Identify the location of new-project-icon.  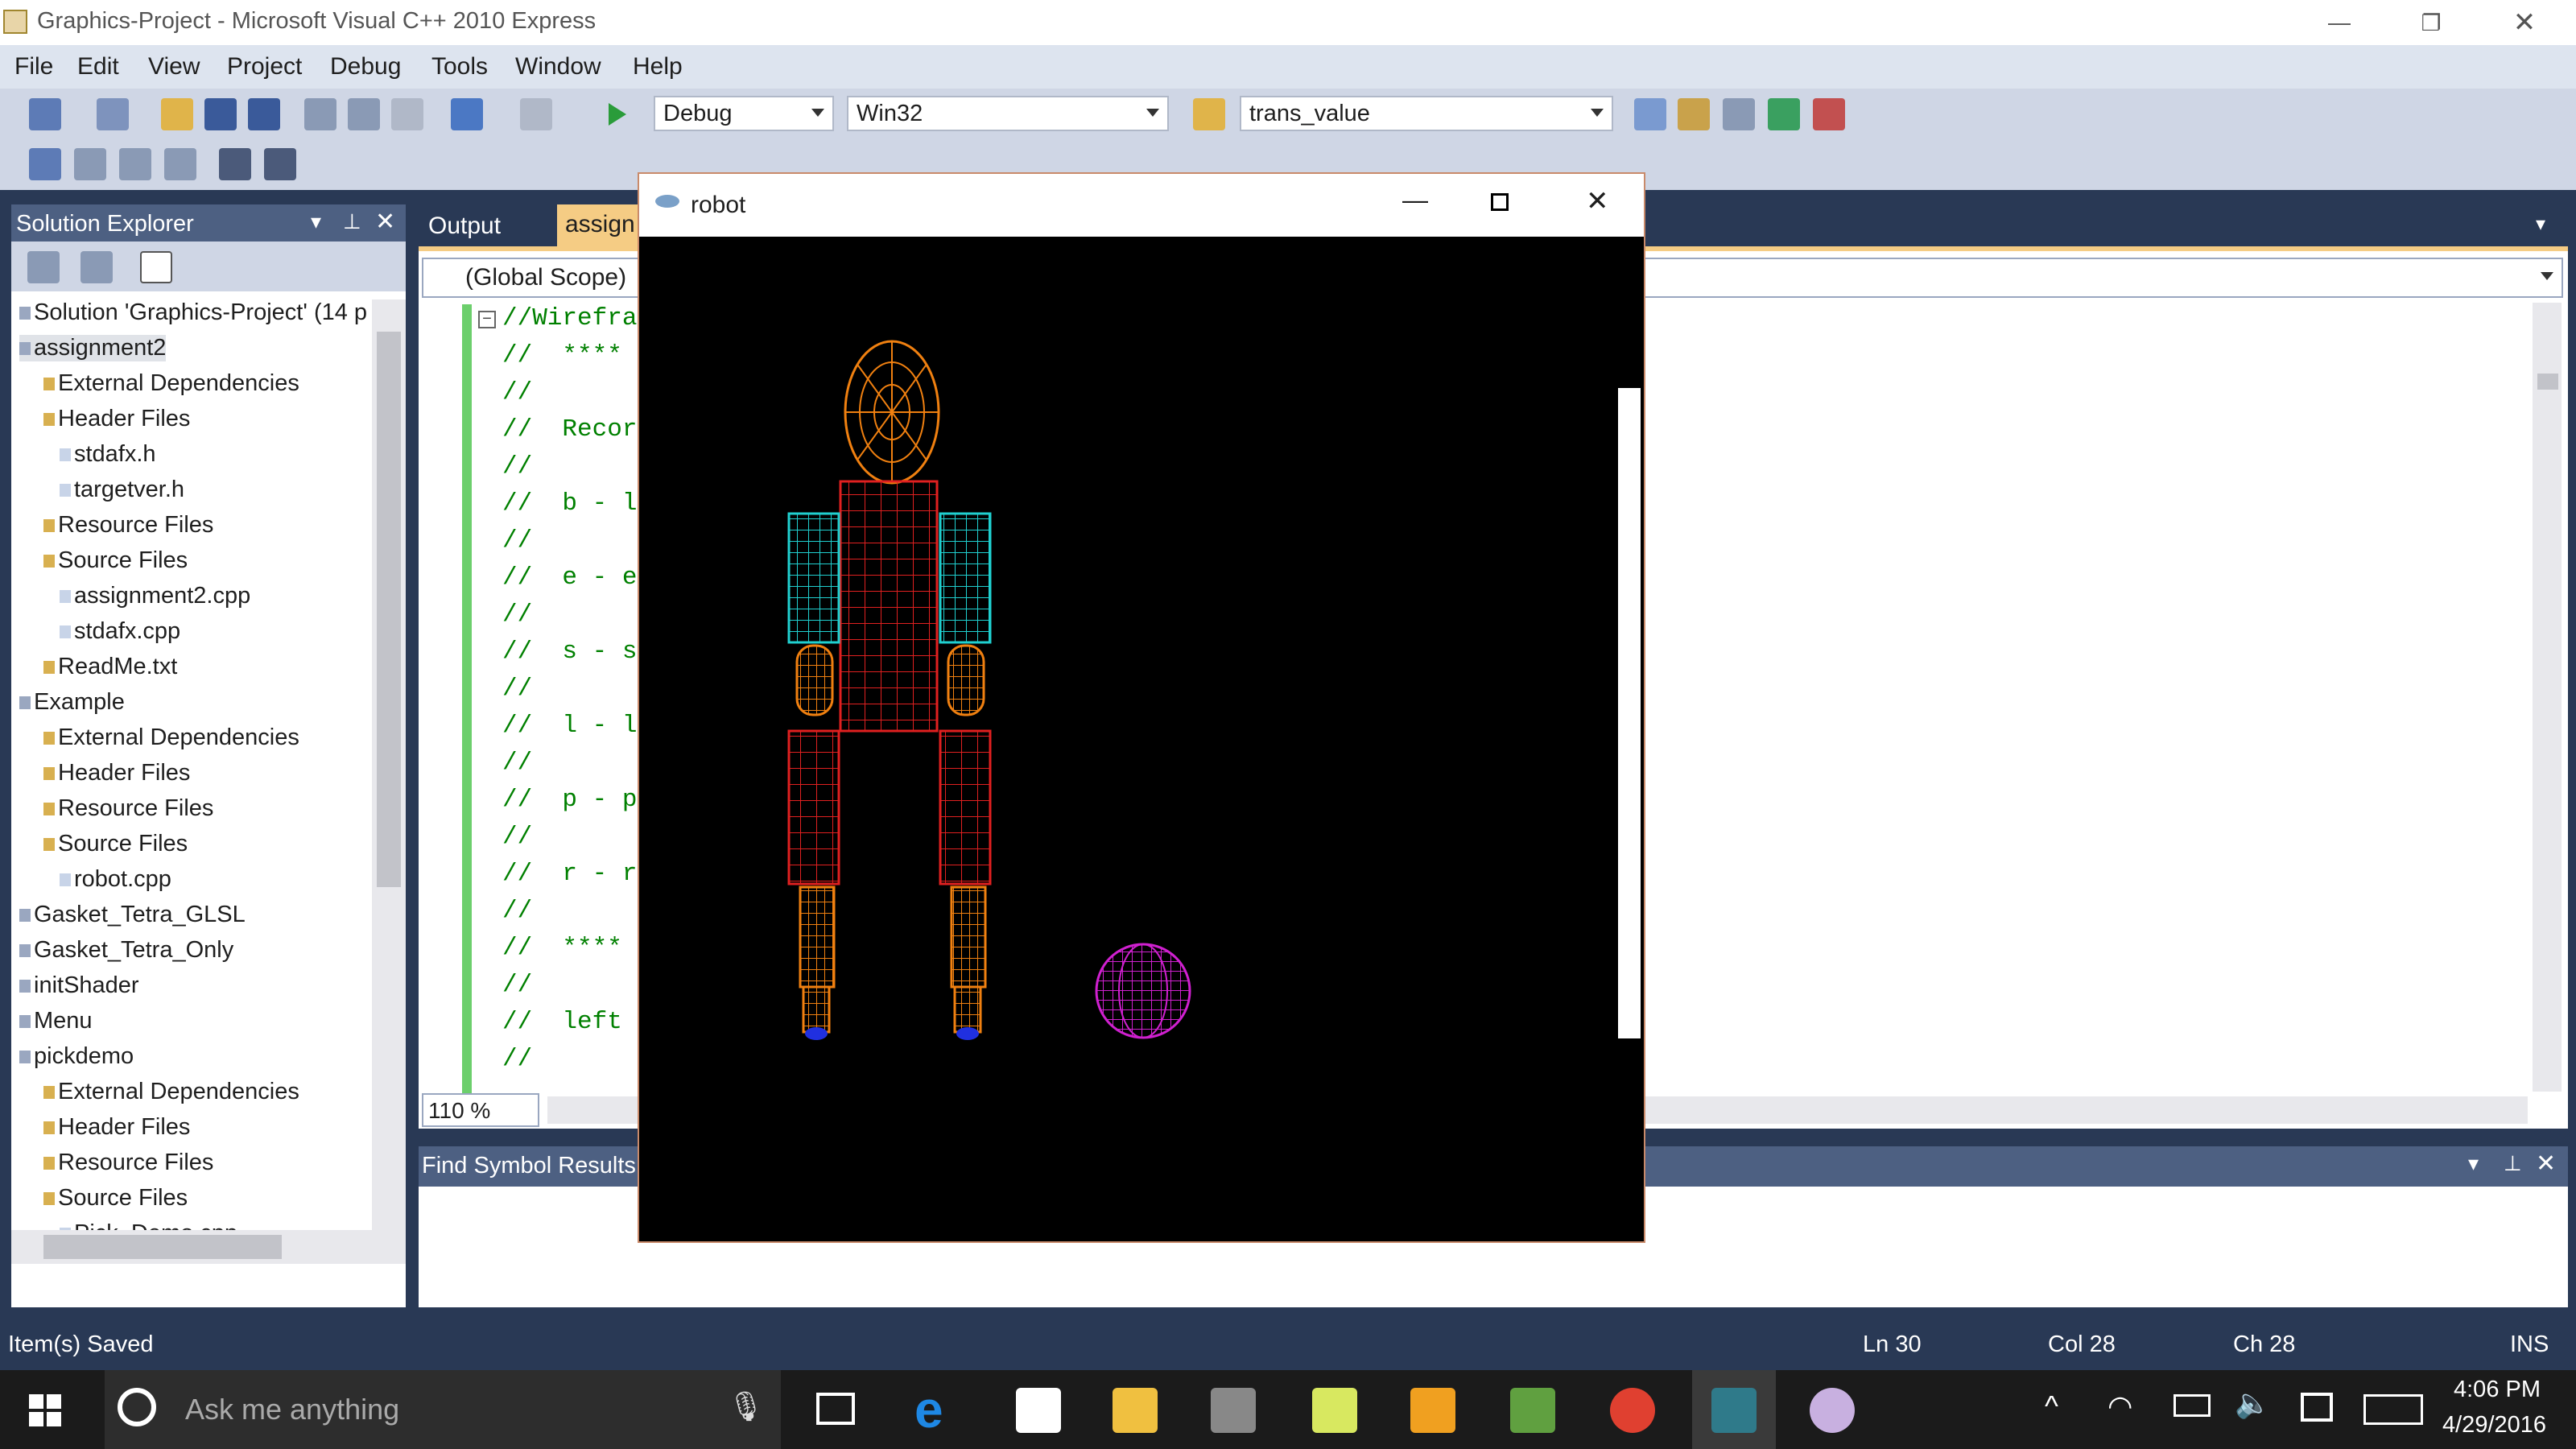
(45, 114).